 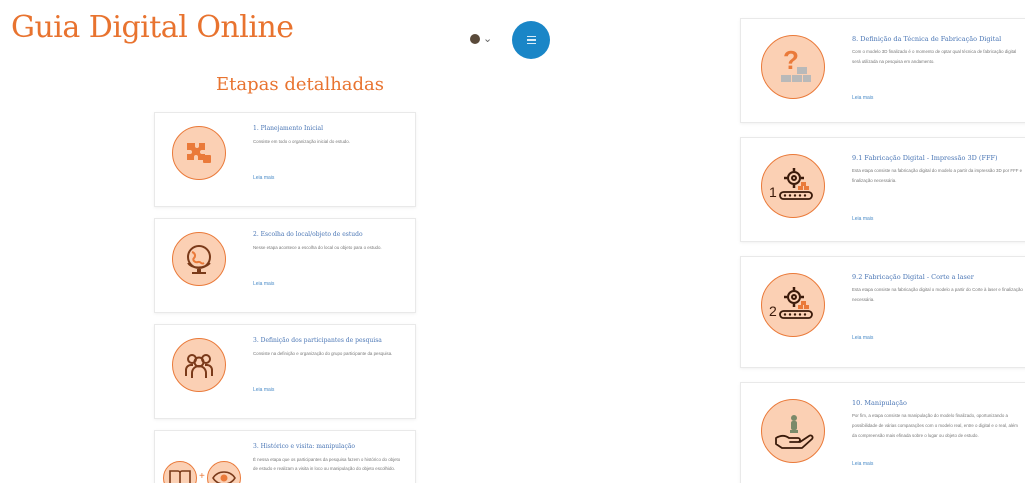 I want to click on globe-icon, so click(x=199, y=259).